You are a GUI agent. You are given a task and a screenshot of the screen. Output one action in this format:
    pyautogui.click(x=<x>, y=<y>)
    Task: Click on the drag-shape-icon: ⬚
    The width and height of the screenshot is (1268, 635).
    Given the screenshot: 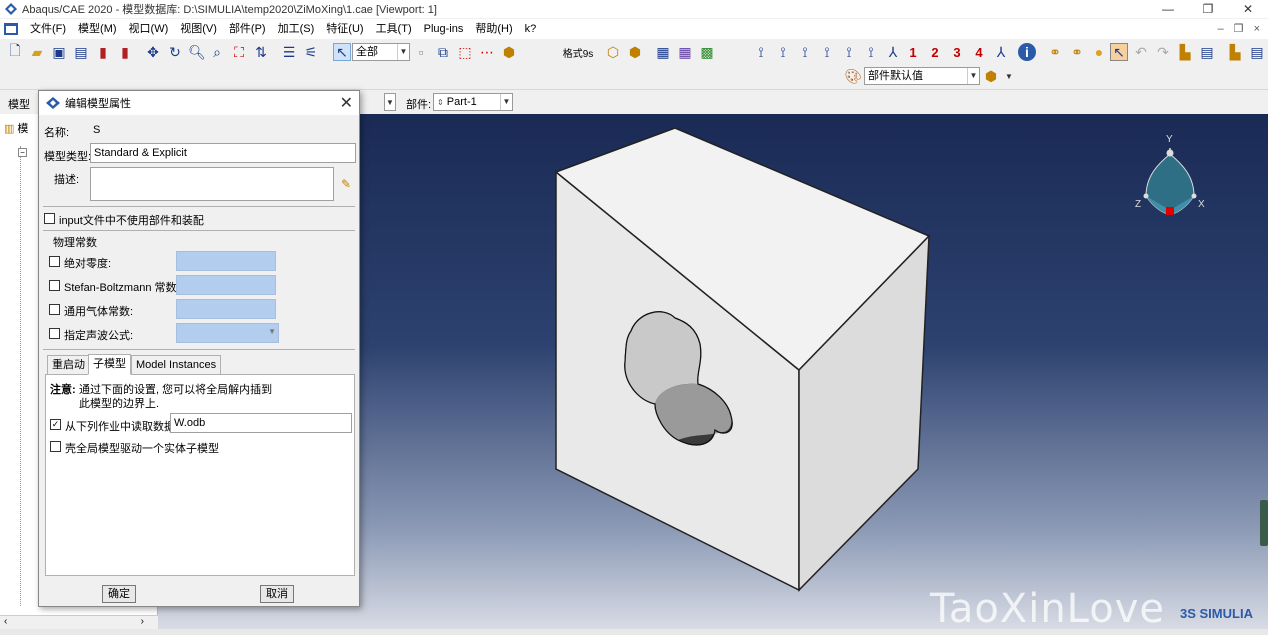 What is the action you would take?
    pyautogui.click(x=465, y=52)
    